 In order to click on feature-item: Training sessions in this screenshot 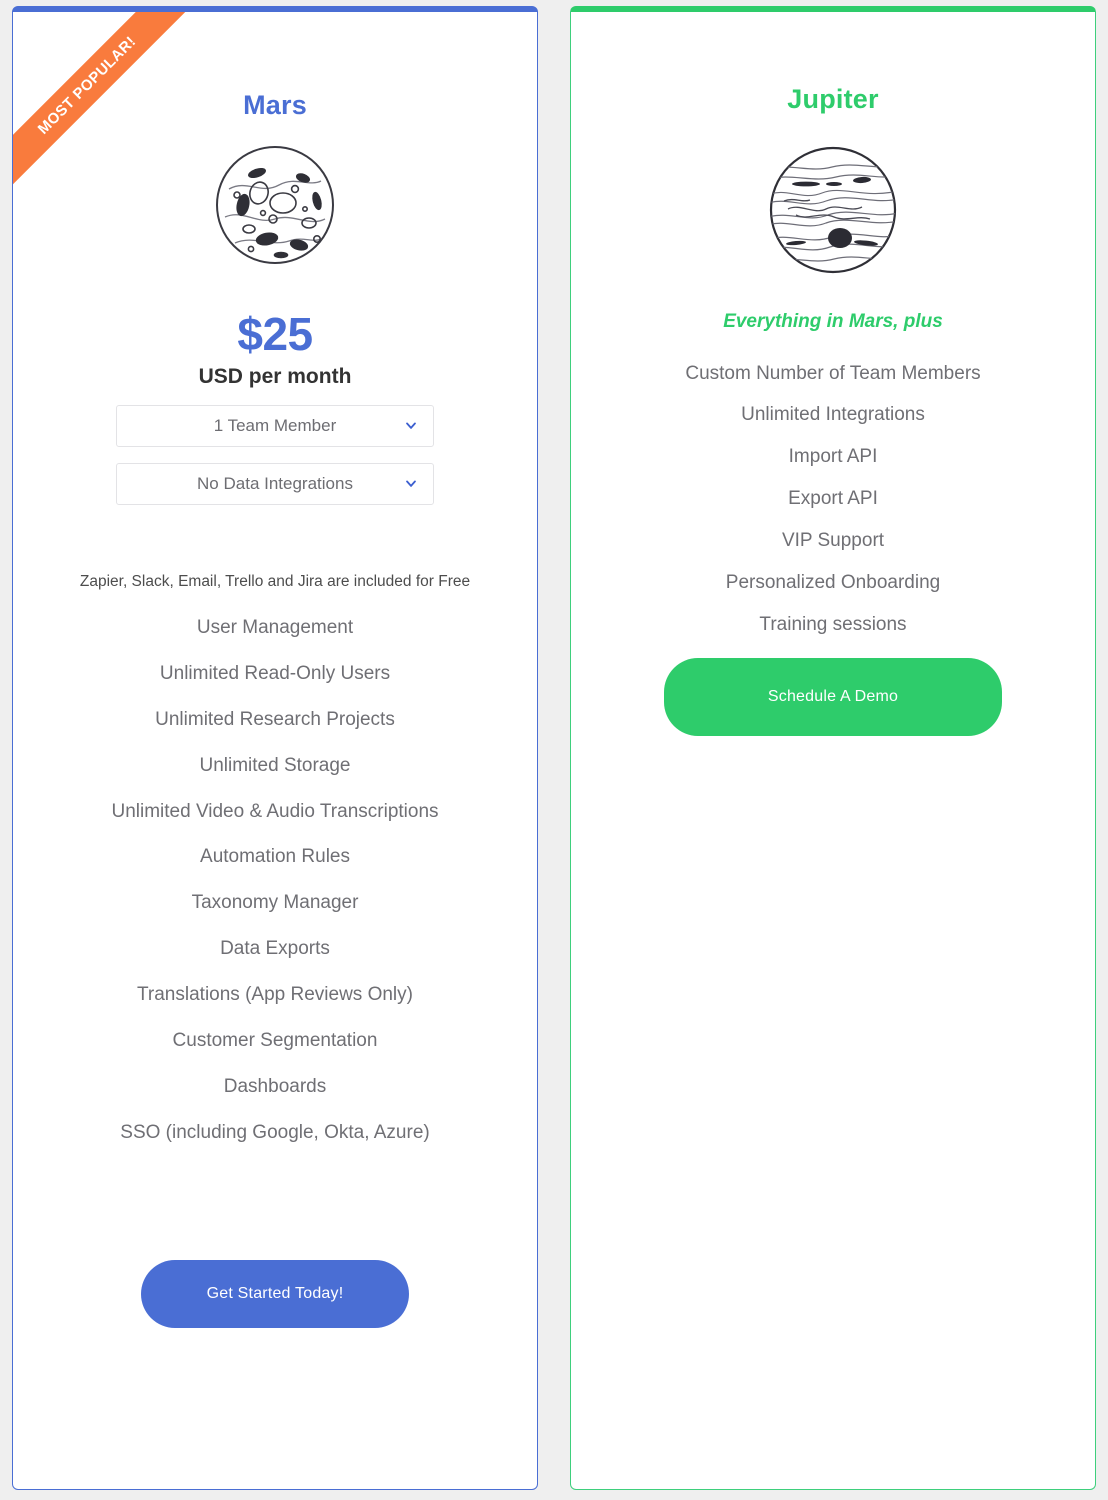, I will do `click(833, 624)`.